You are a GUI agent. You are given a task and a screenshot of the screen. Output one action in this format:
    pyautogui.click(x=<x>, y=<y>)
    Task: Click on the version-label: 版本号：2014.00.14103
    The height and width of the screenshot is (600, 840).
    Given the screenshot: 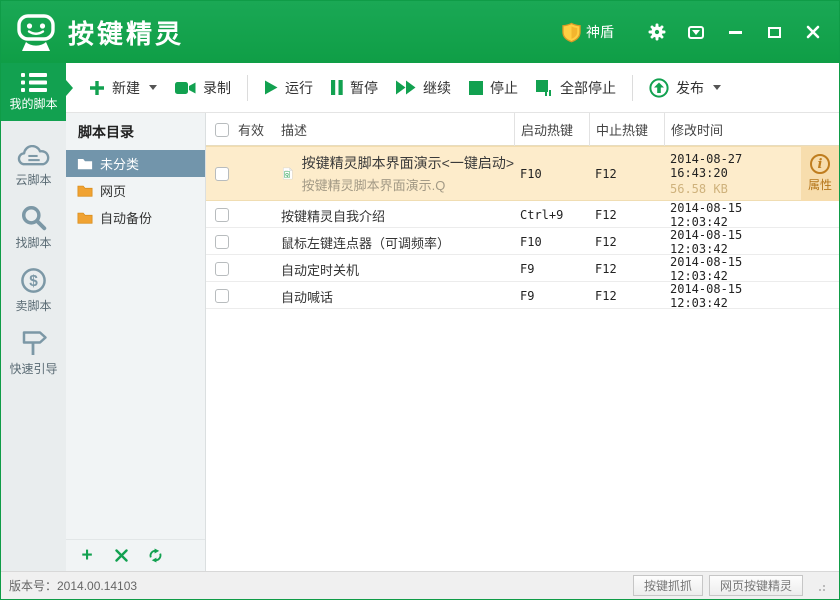 What is the action you would take?
    pyautogui.click(x=73, y=586)
    